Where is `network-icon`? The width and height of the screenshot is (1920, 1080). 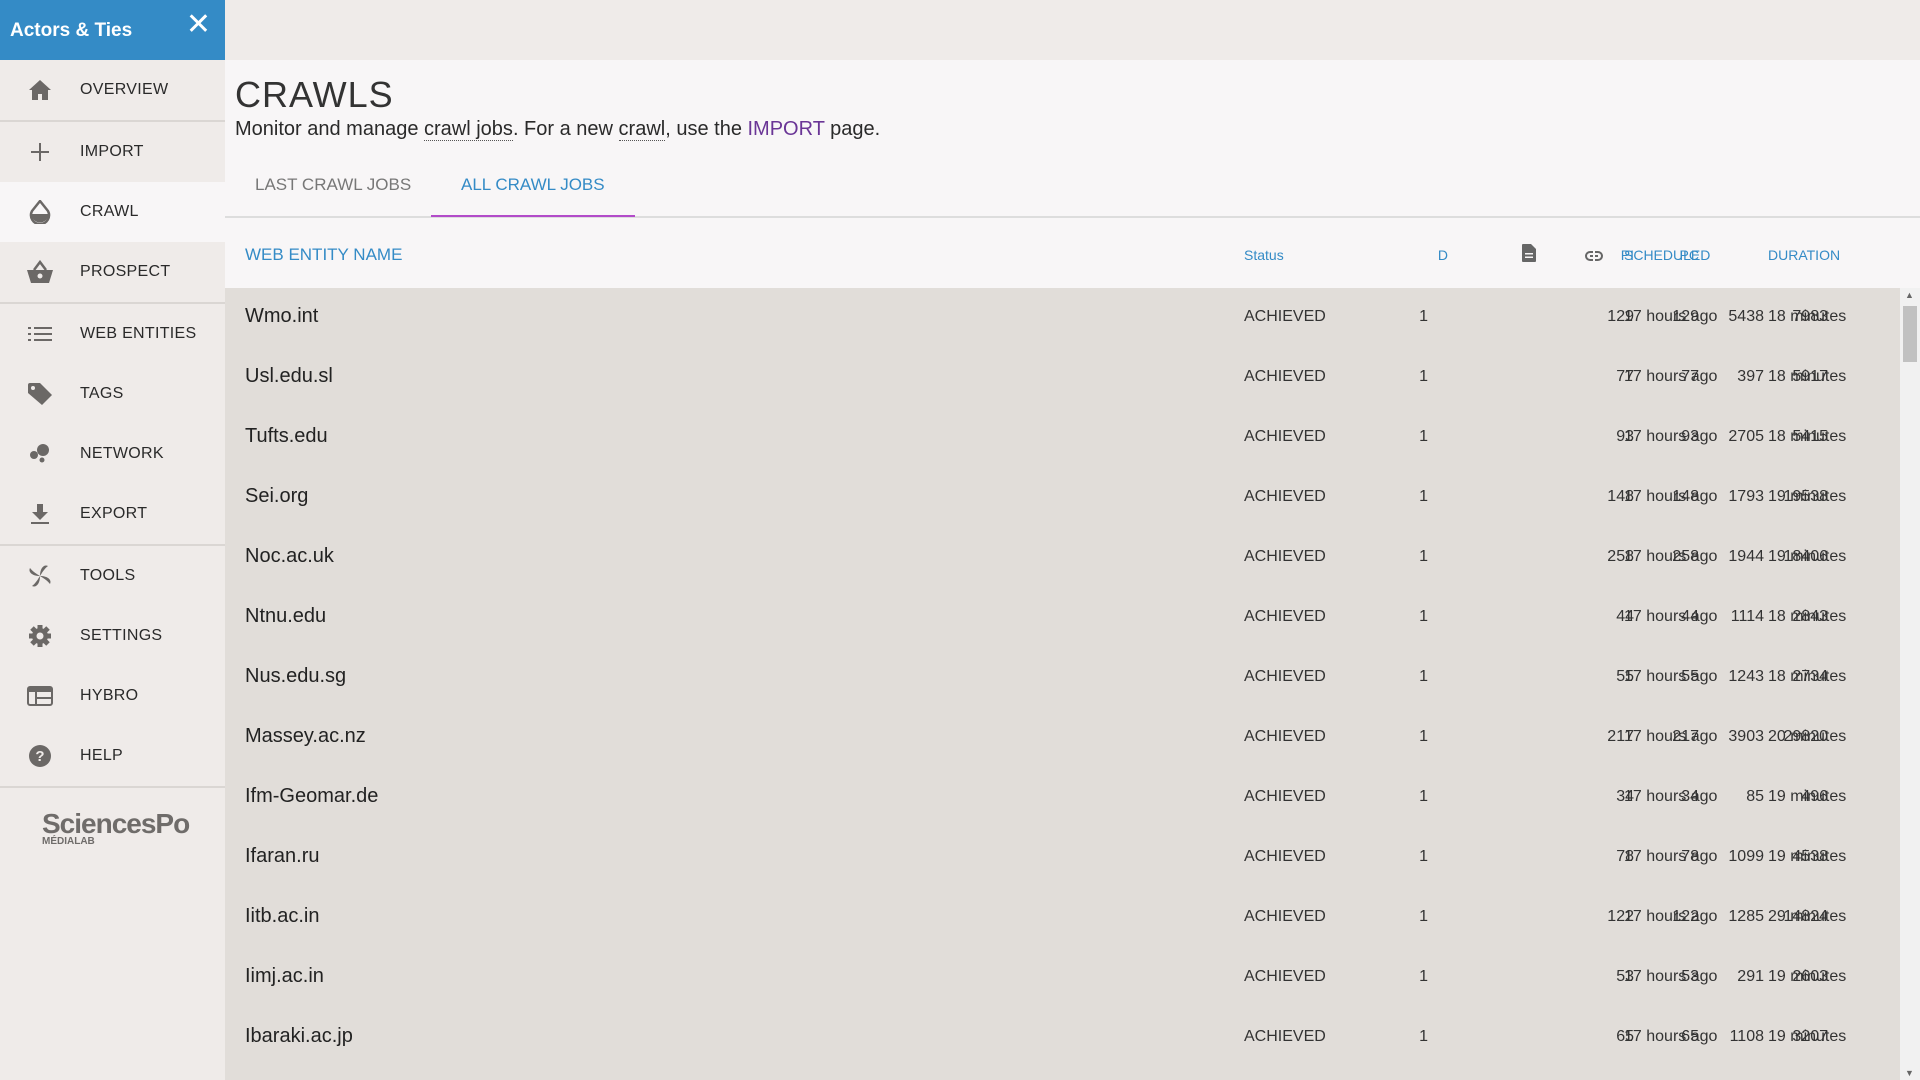
network-icon is located at coordinates (40, 454).